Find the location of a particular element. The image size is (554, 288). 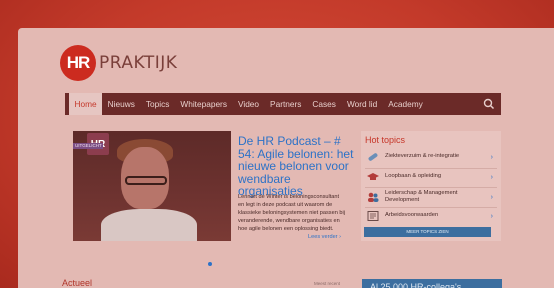

people-icon is located at coordinates (373, 197).